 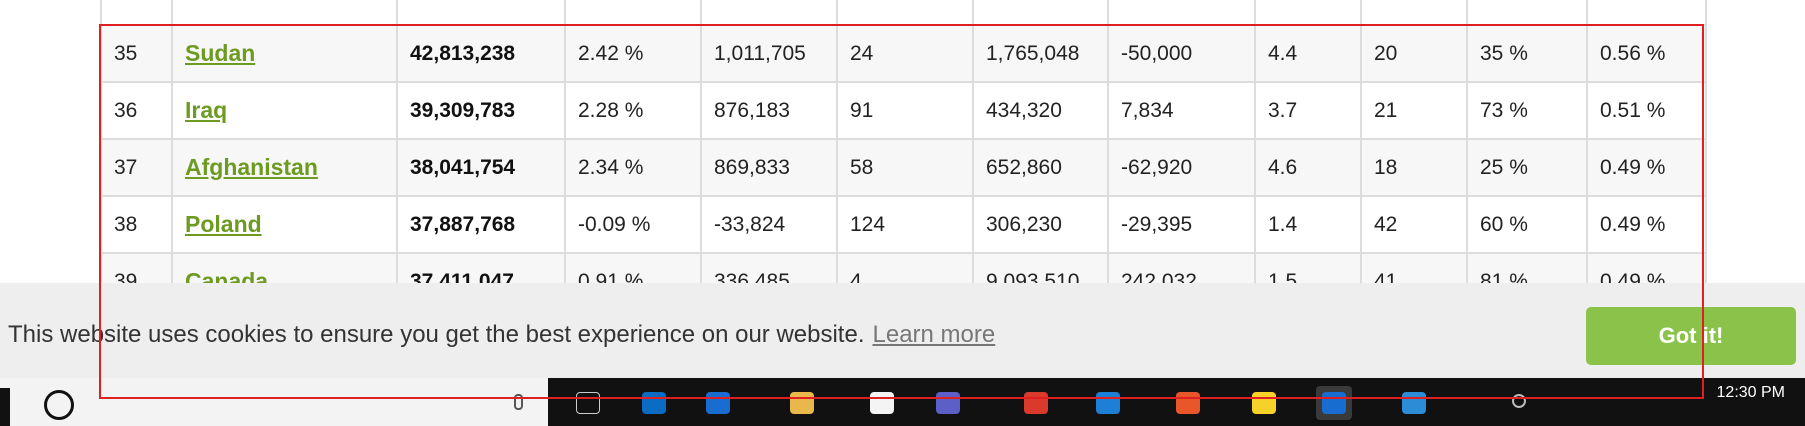 What do you see at coordinates (769, 167) in the screenshot?
I see `net-change-cell: 869,833` at bounding box center [769, 167].